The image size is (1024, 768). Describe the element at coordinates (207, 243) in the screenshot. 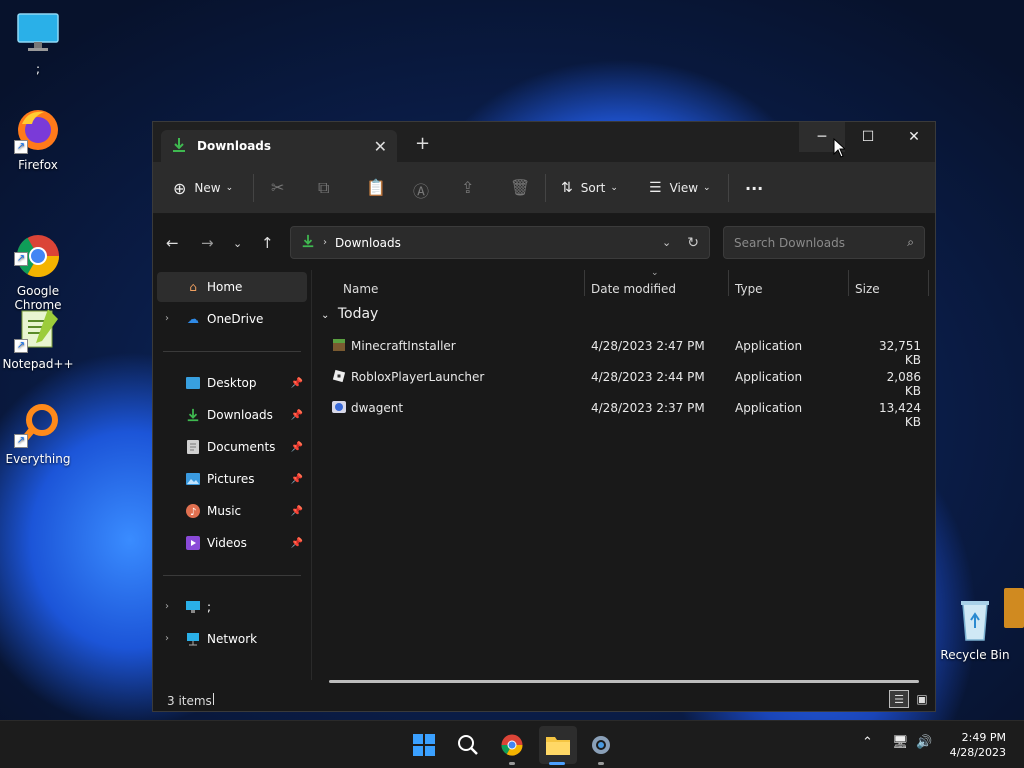

I see `forward-arrow-icon: →` at that location.